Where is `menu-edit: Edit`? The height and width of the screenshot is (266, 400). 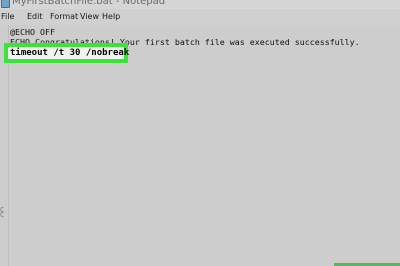
menu-edit: Edit is located at coordinates (35, 17).